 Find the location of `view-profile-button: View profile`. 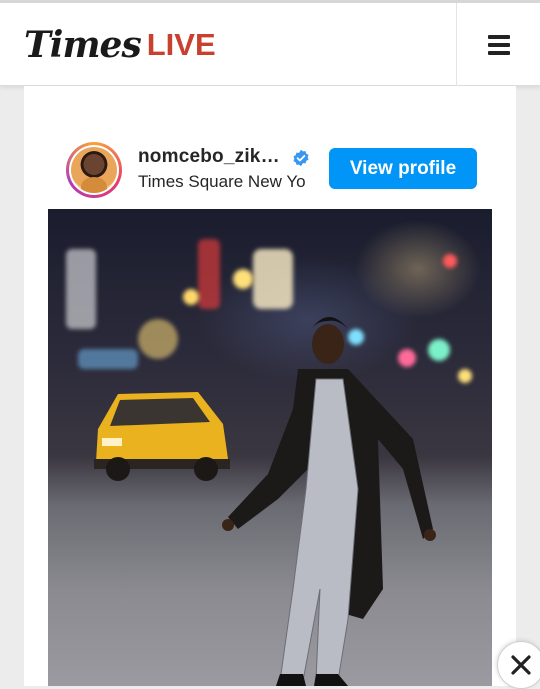

view-profile-button: View profile is located at coordinates (403, 168).